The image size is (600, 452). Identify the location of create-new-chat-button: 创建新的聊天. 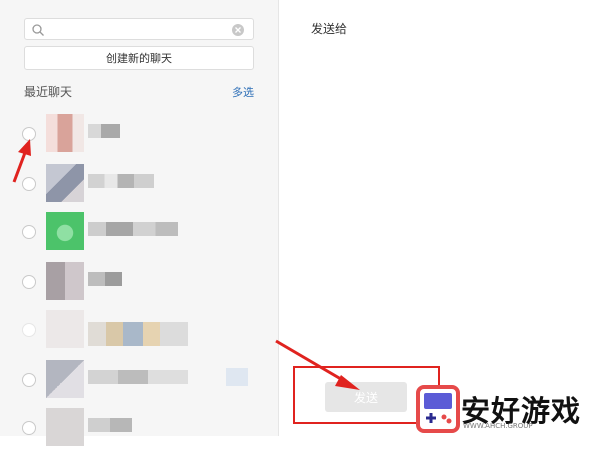
(139, 58).